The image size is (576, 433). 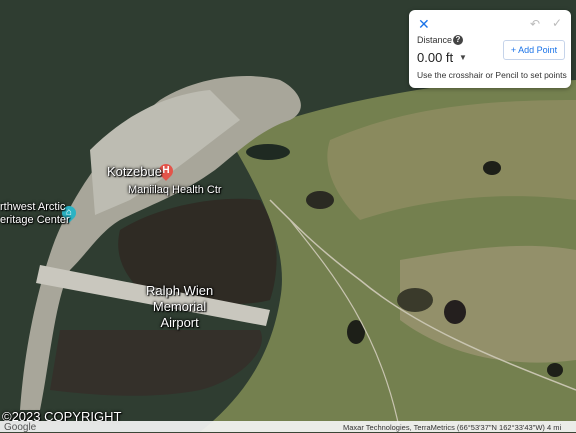 I want to click on airport-label: Ralph Wien Memorial Airport, so click(x=179, y=307).